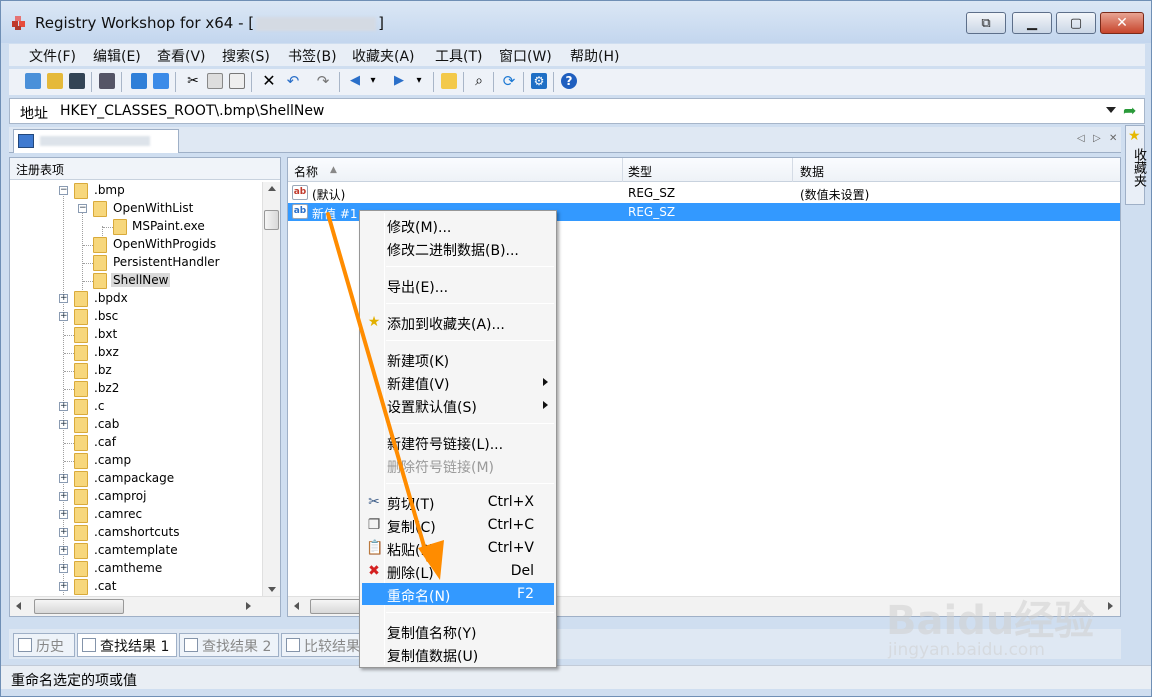  Describe the element at coordinates (135, 281) in the screenshot. I see `tree-item-shellnew: ShellNew` at that location.